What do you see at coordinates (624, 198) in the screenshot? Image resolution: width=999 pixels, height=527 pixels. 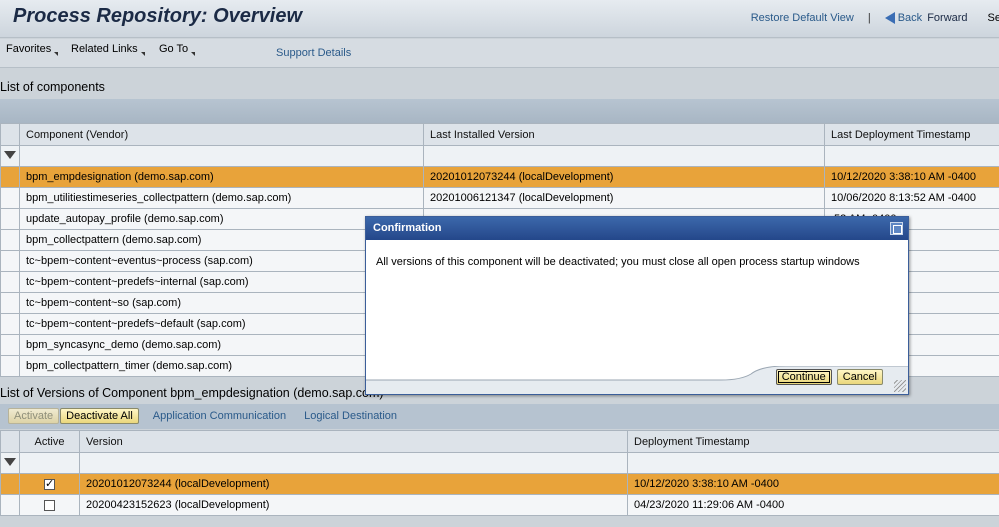 I see `cell-version: 20201006121347 (localDevelopment)` at bounding box center [624, 198].